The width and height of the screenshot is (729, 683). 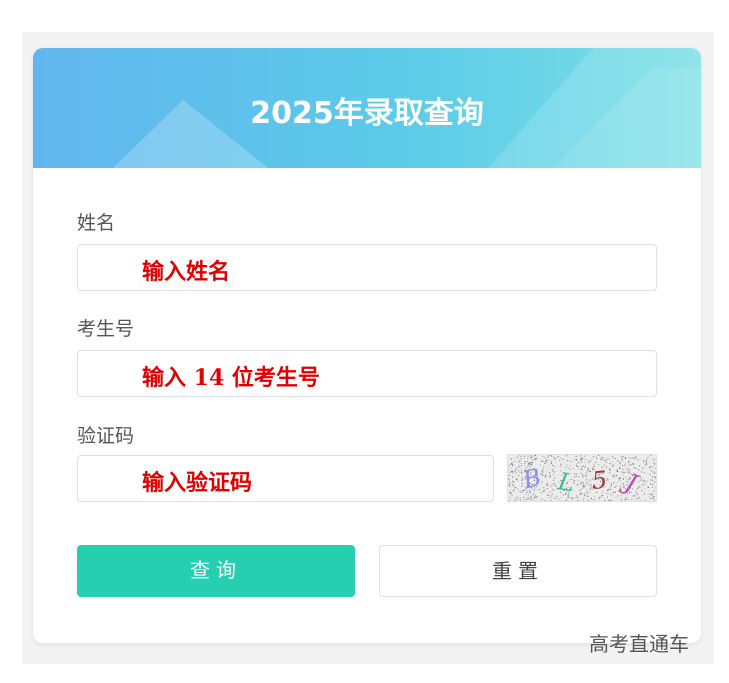 I want to click on captcha-noise: BL5J, so click(x=582, y=478).